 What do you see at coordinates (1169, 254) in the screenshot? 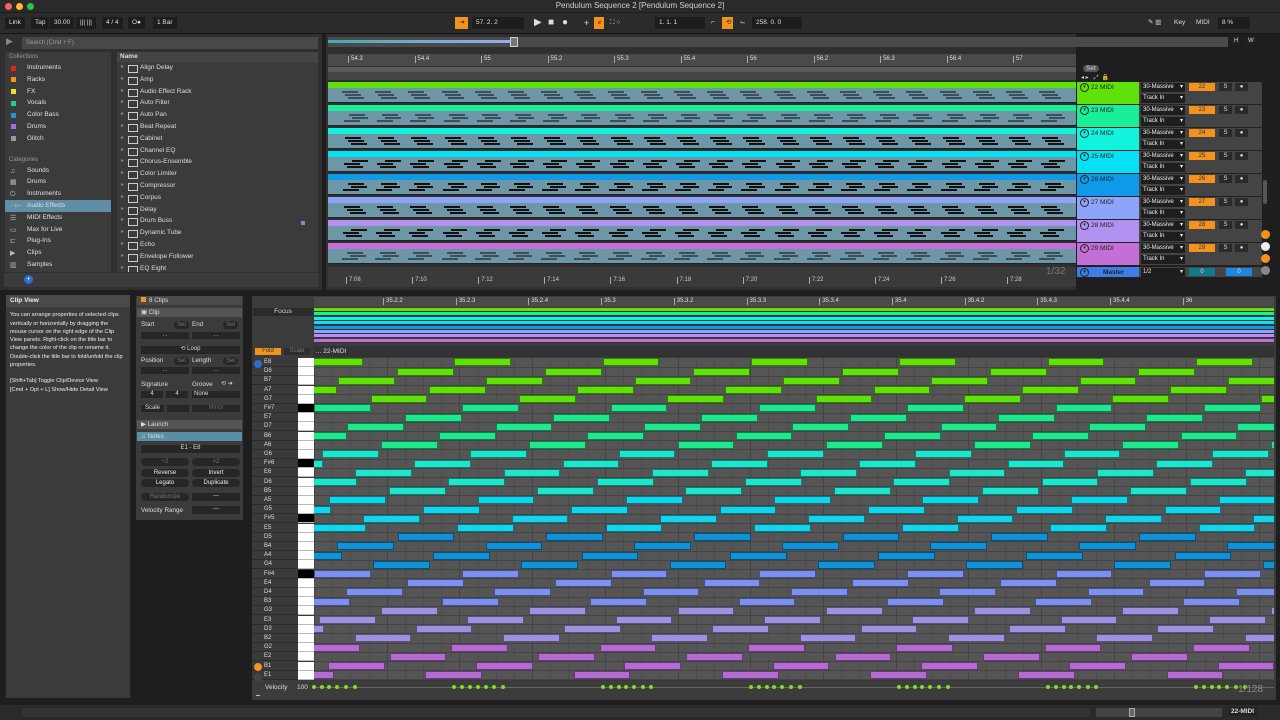
I see `track-header: 29 MIDI30-Massive Track In 29 S●` at bounding box center [1169, 254].